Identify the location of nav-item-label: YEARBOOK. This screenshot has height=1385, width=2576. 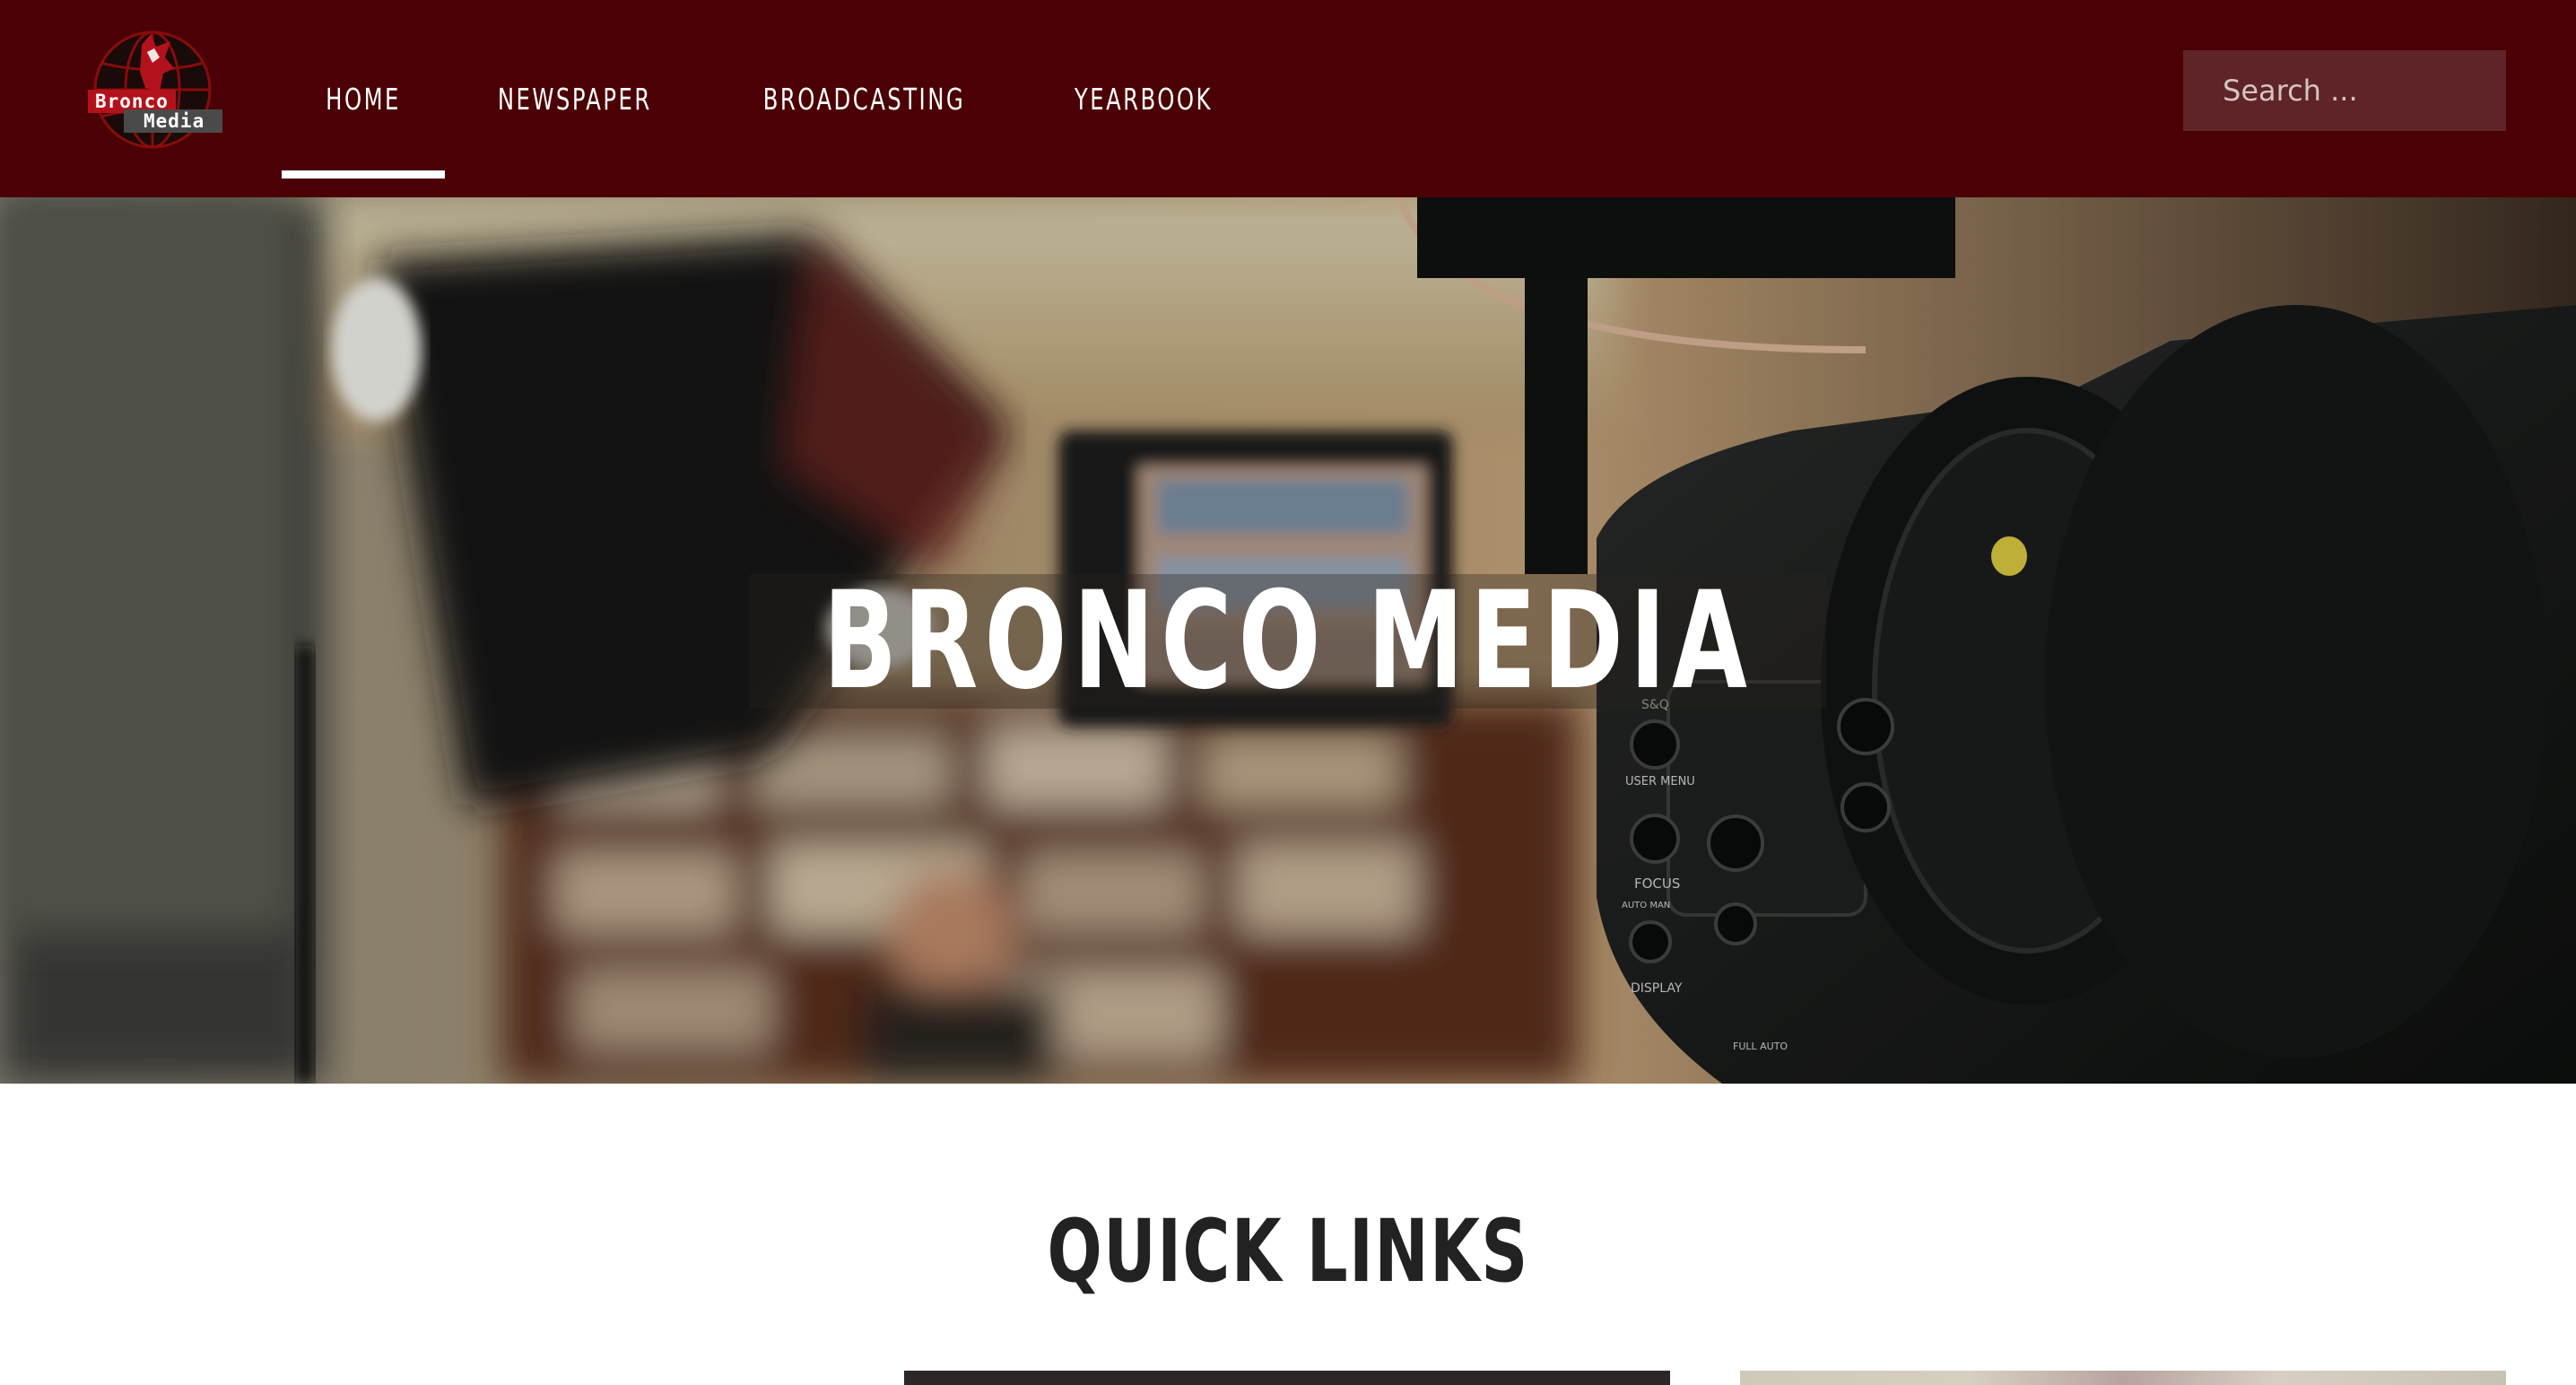
(1143, 99).